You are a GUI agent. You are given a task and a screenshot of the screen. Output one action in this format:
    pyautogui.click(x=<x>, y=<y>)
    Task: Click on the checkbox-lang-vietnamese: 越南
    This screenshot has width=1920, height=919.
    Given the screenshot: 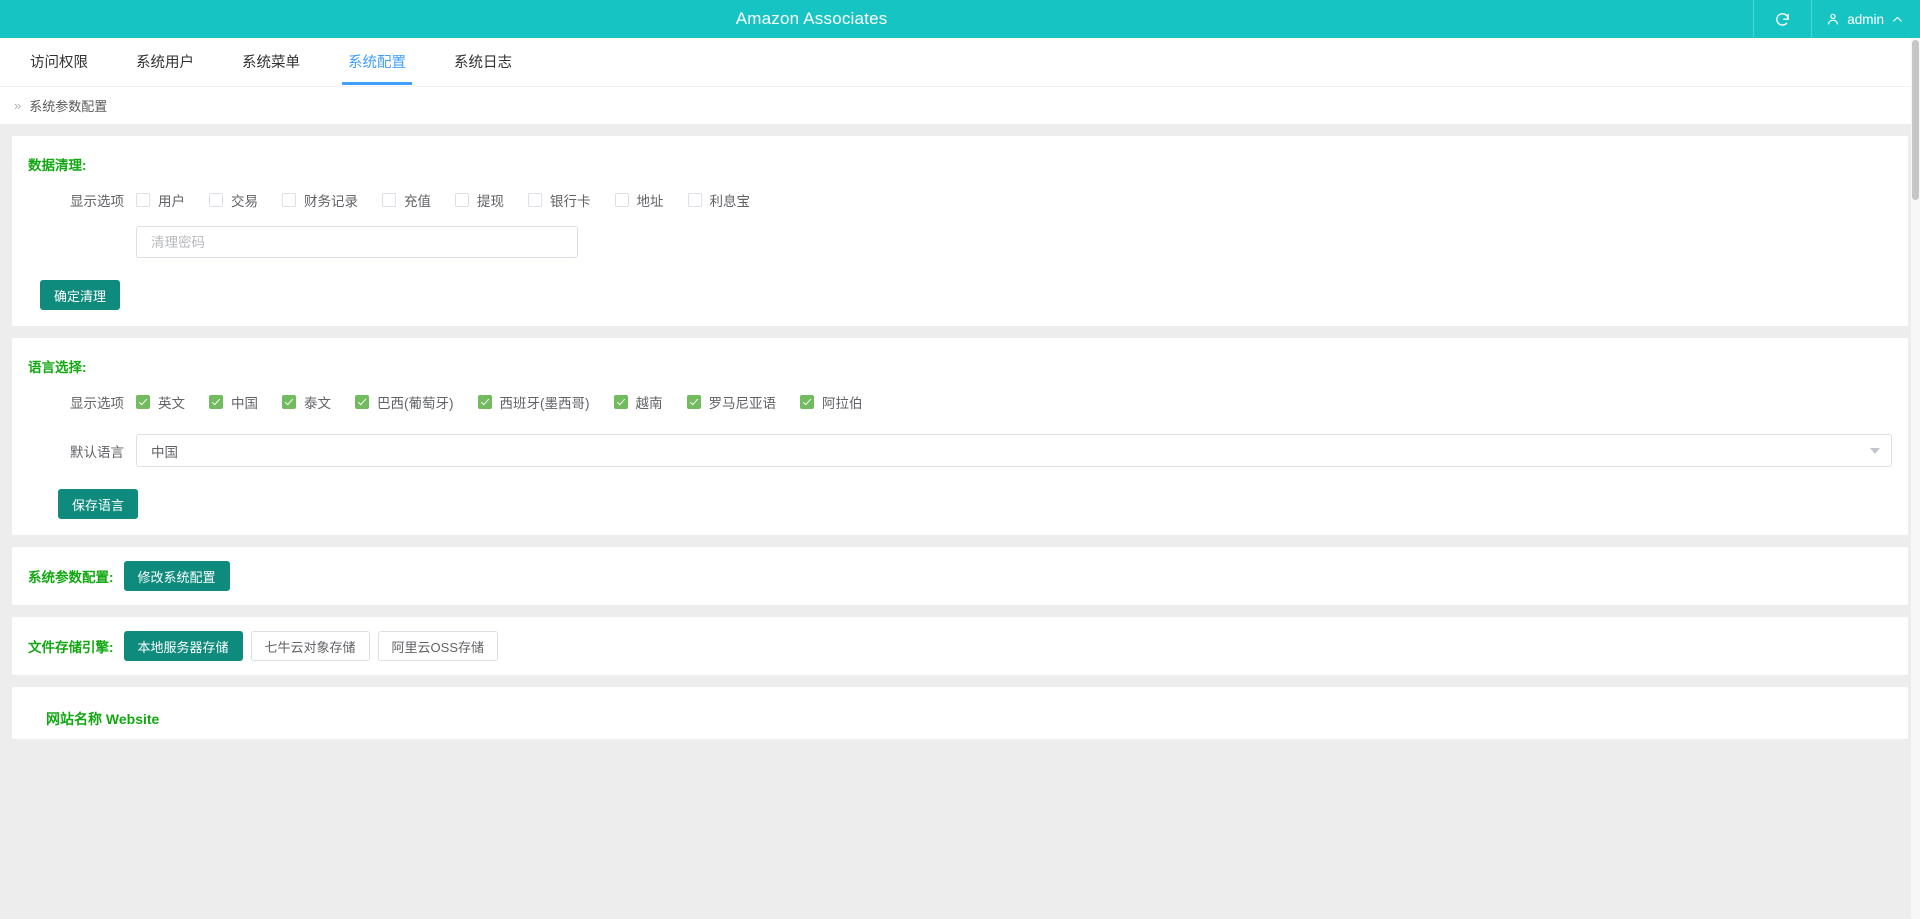 What is the action you would take?
    pyautogui.click(x=638, y=402)
    